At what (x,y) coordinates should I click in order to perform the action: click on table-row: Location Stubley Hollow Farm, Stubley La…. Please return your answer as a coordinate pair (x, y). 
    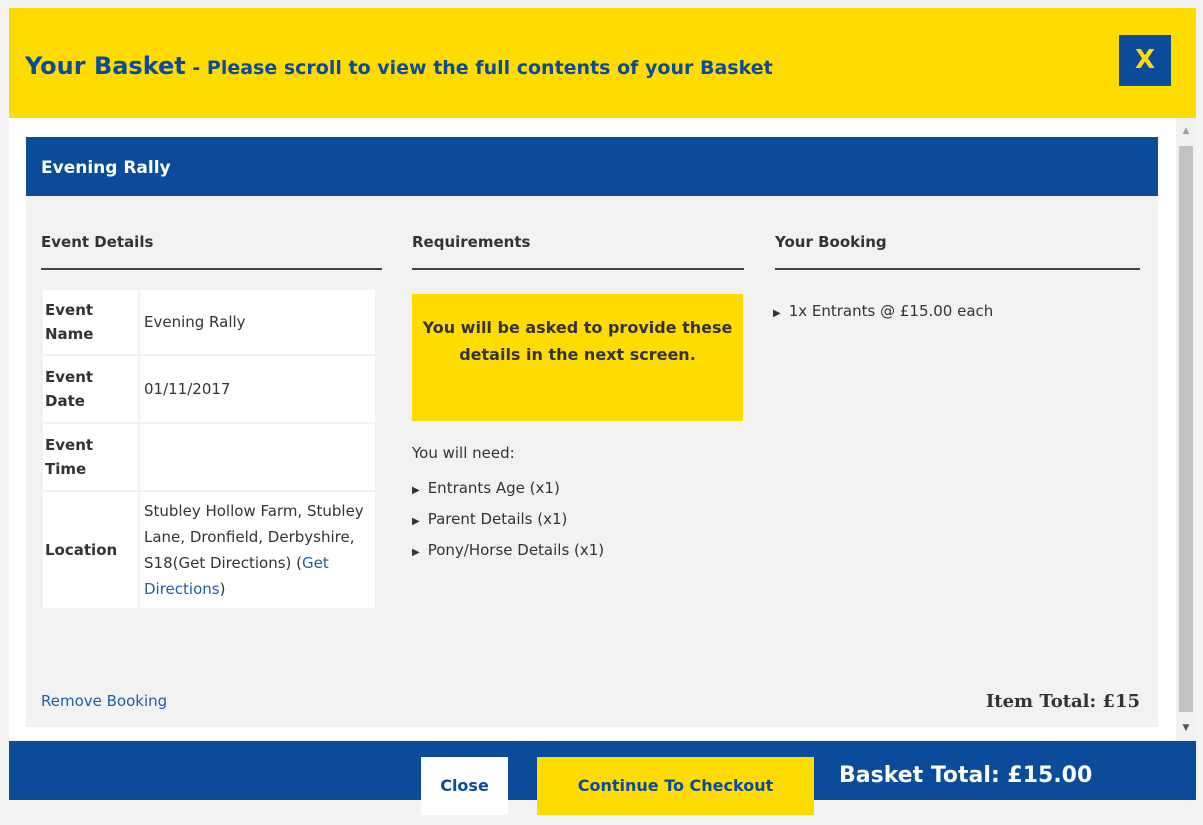
    Looking at the image, I should click on (209, 550).